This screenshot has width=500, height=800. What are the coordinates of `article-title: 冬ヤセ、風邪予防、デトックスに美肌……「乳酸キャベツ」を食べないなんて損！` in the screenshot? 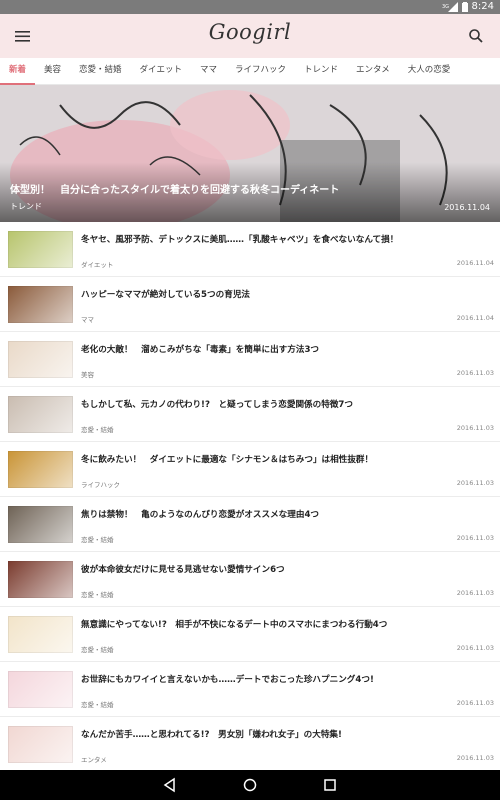 It's located at (240, 240).